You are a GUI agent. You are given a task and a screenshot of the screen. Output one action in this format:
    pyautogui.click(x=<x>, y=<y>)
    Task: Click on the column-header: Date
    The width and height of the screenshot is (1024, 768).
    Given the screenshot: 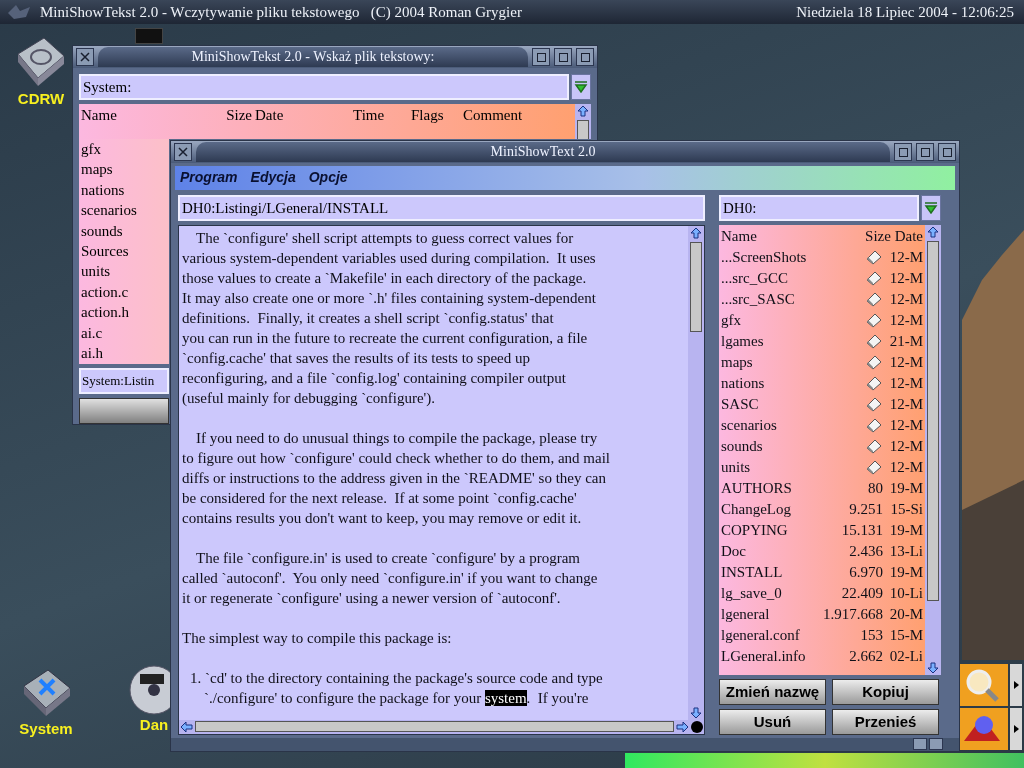 What is the action you would take?
    pyautogui.click(x=304, y=115)
    